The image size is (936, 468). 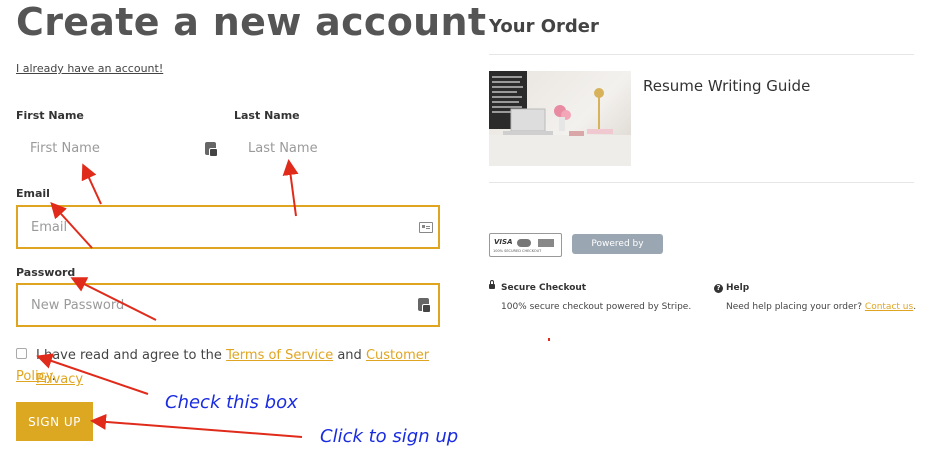 What do you see at coordinates (517, 251) in the screenshot?
I see `secured-checkout-text: 100% SECURED CHECKOUT` at bounding box center [517, 251].